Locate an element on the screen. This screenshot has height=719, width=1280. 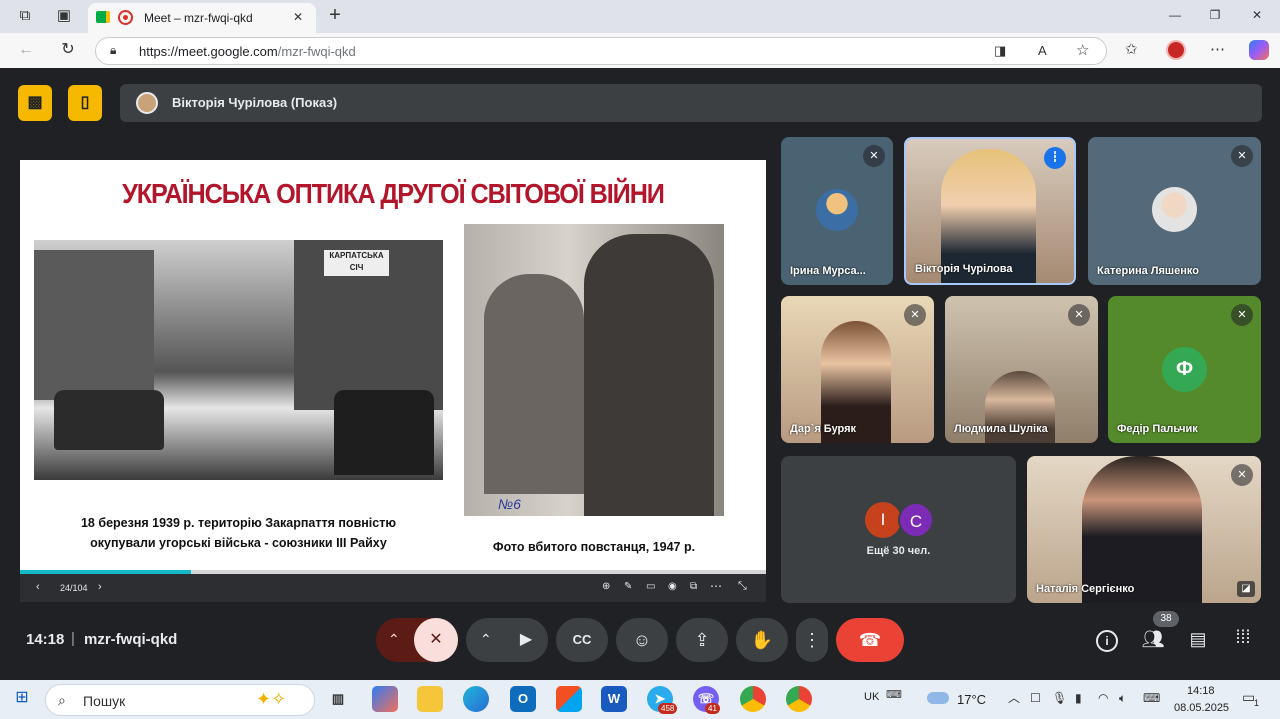
more-avatar: C is located at coordinates (916, 520).